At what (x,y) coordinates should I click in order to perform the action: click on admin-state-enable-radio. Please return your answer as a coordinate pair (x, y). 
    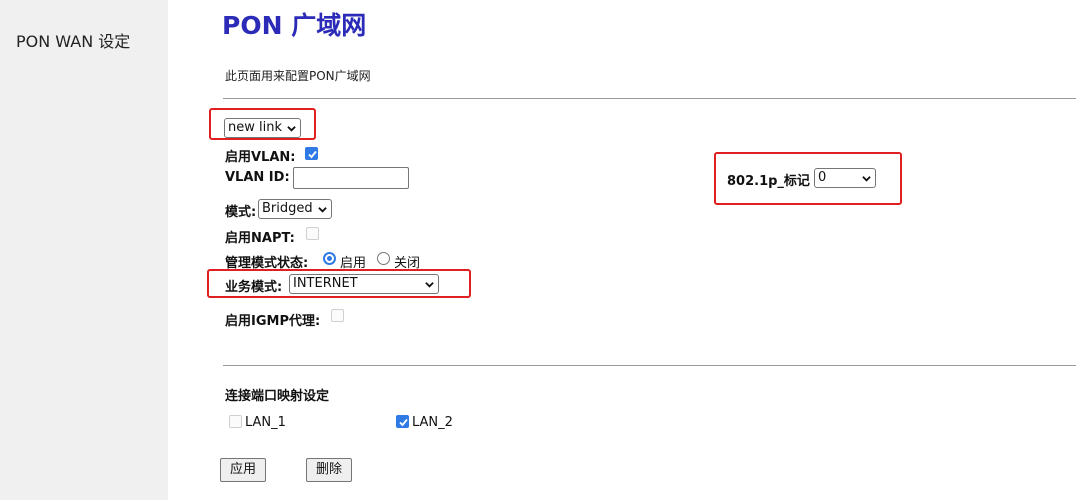
    Looking at the image, I should click on (329, 258).